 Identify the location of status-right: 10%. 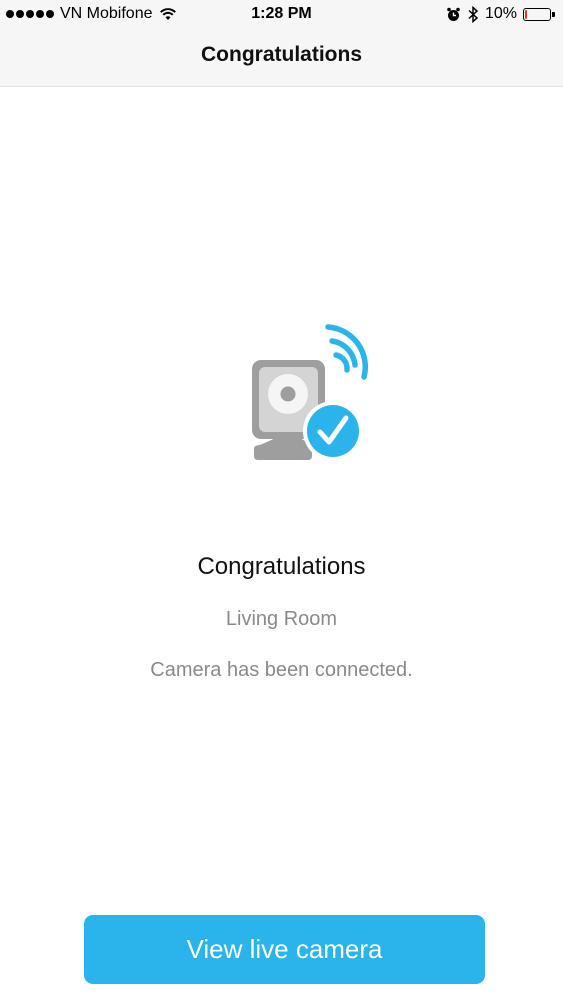
(500, 14).